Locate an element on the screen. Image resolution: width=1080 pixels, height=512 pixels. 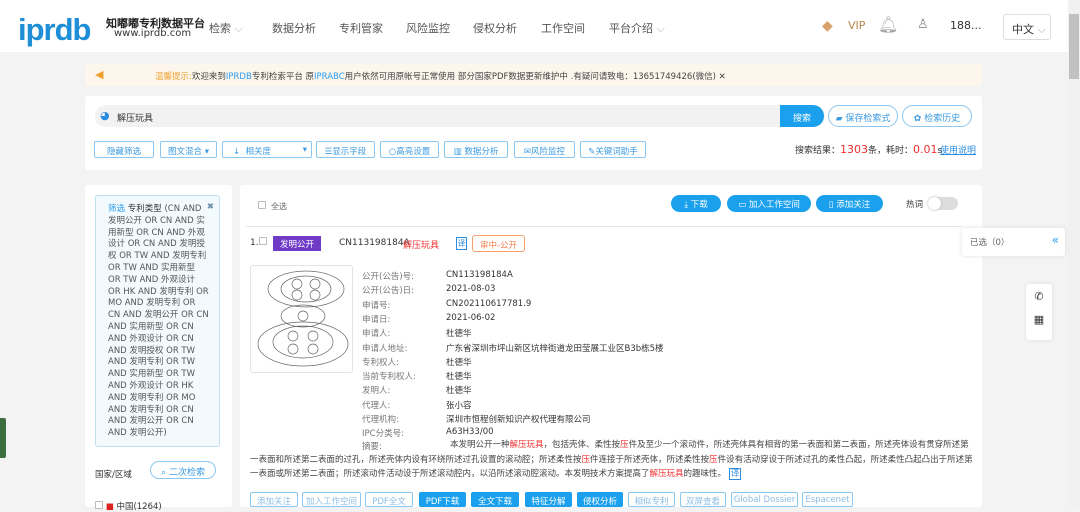
search-history-button: ✿ 检索历史 is located at coordinates (937, 116).